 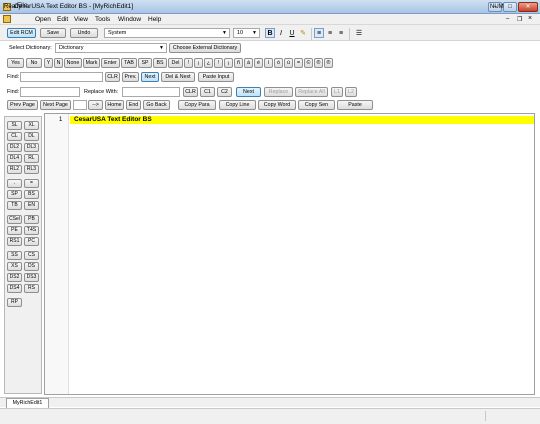 What do you see at coordinates (302, 120) in the screenshot?
I see `highlighted-line: CesarUSA Text Editor BS` at bounding box center [302, 120].